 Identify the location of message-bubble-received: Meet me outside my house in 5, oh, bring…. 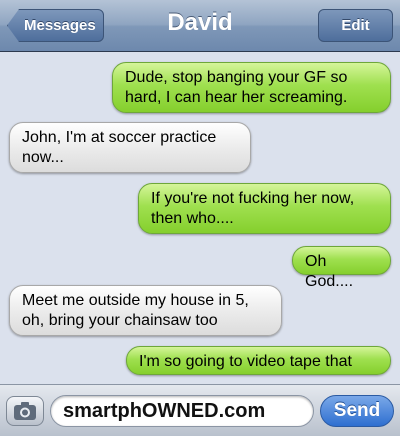
(145, 310).